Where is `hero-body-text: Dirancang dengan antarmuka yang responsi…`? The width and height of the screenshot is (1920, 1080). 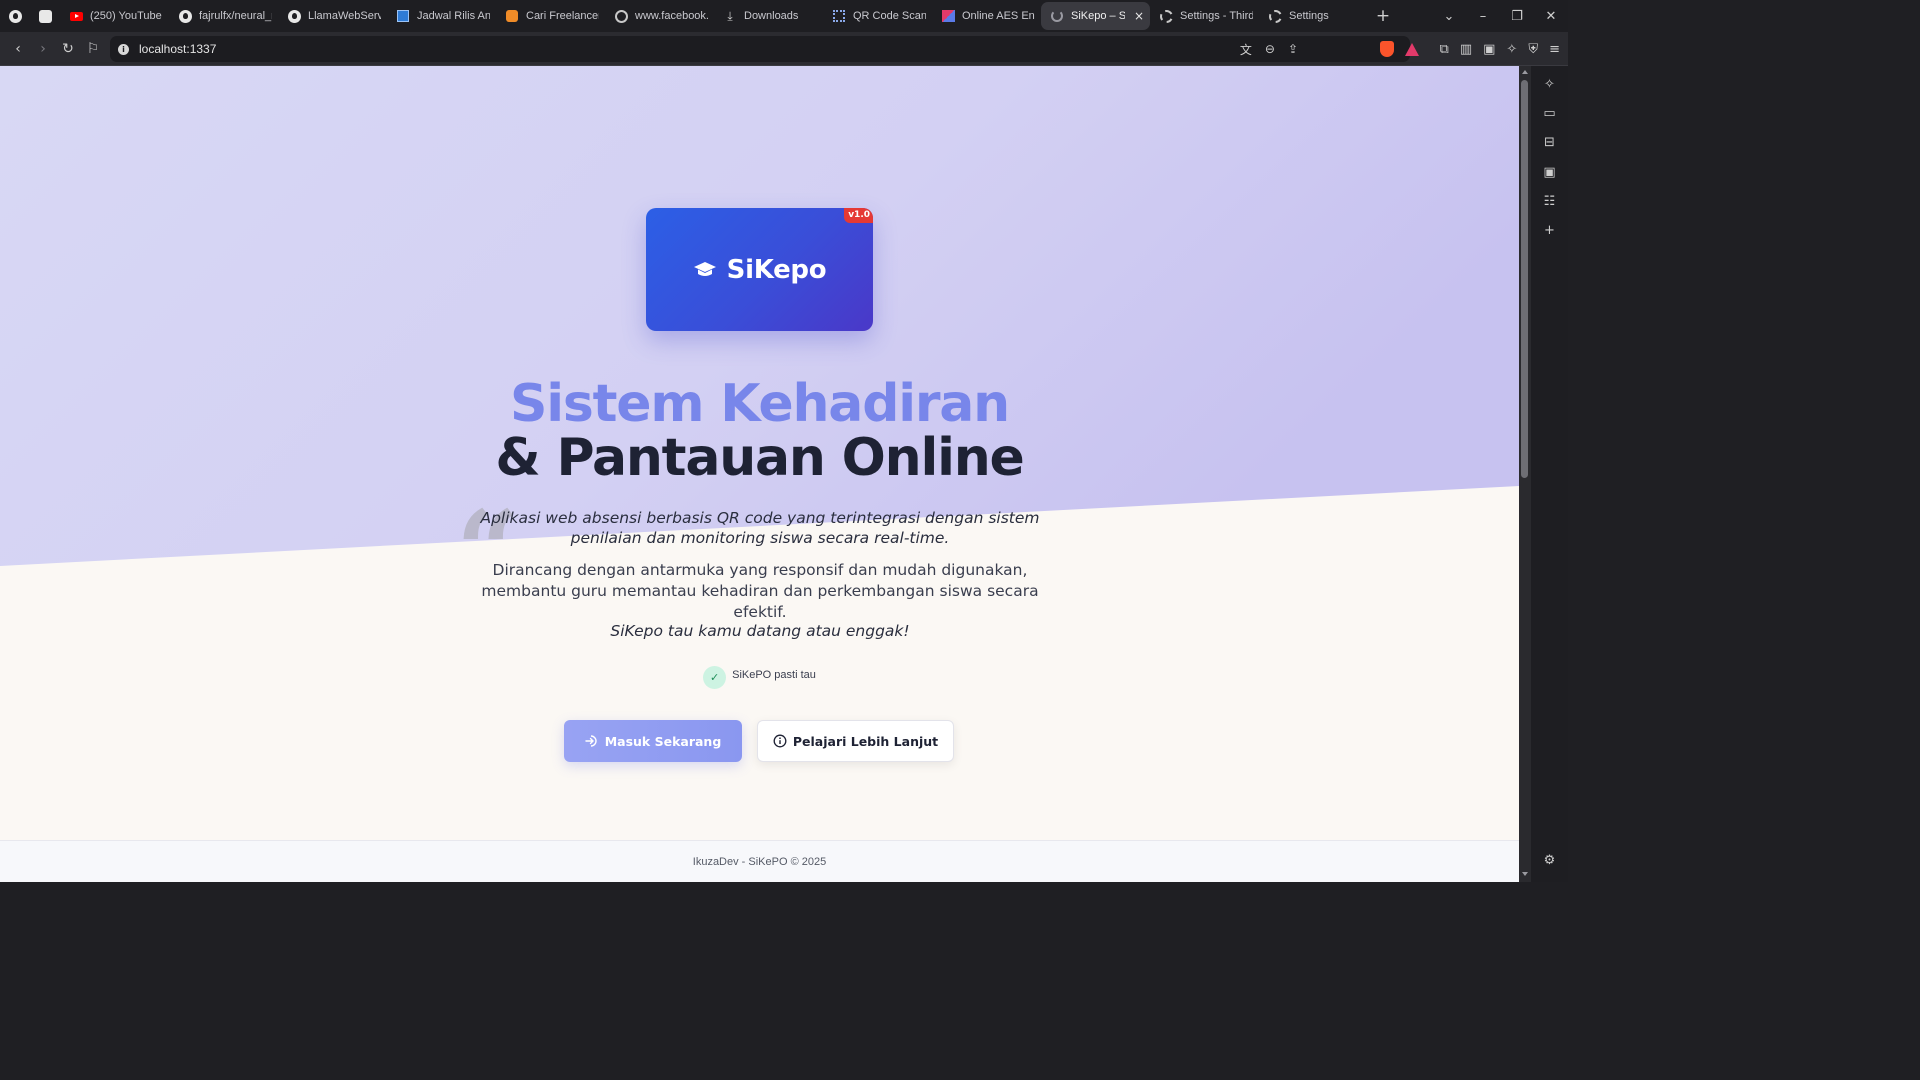
hero-body-text: Dirancang dengan antarmuka yang responsi… is located at coordinates (760, 591).